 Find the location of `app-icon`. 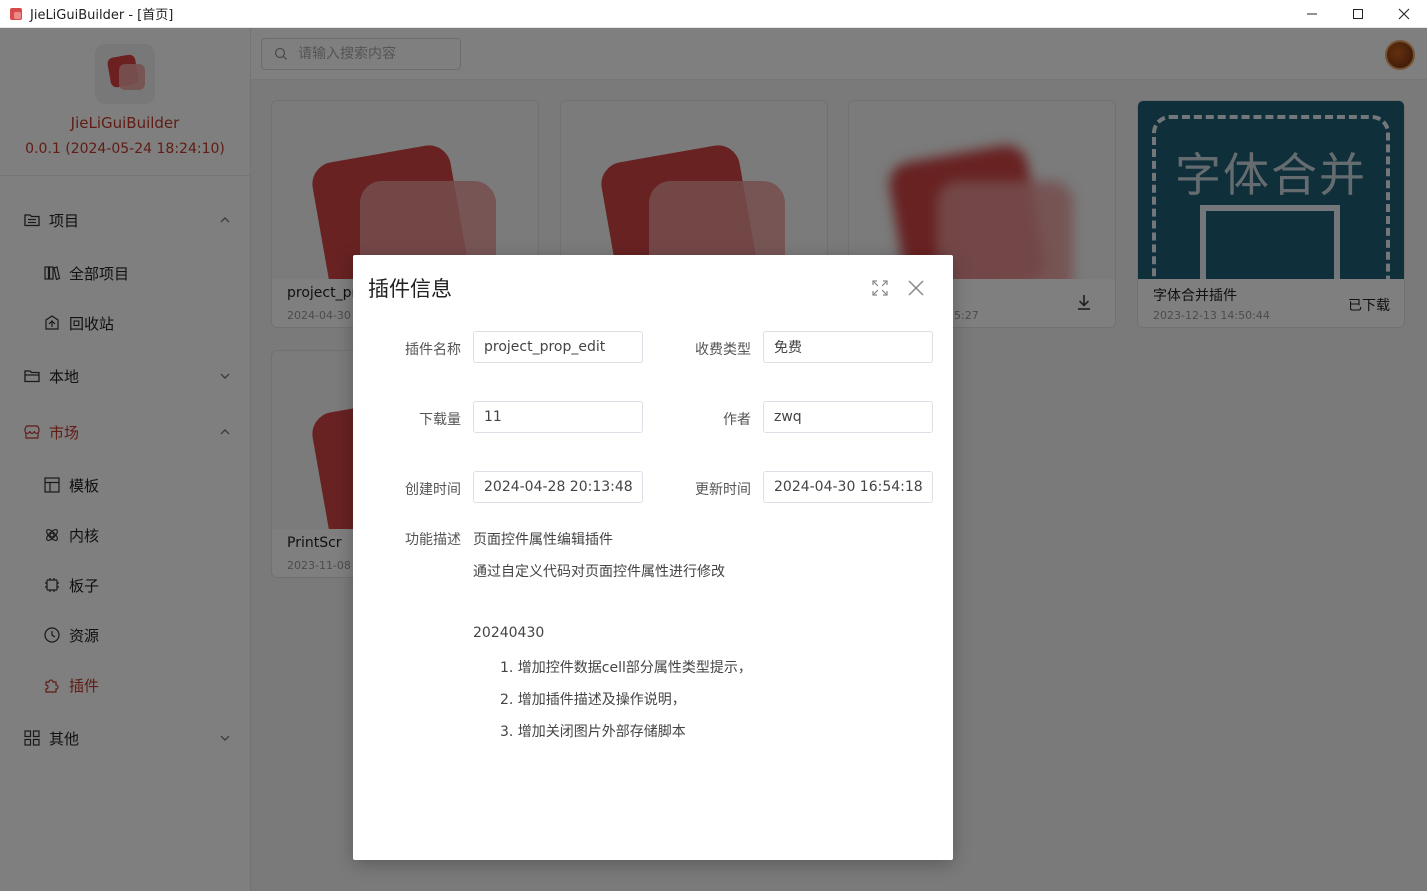

app-icon is located at coordinates (16, 13).